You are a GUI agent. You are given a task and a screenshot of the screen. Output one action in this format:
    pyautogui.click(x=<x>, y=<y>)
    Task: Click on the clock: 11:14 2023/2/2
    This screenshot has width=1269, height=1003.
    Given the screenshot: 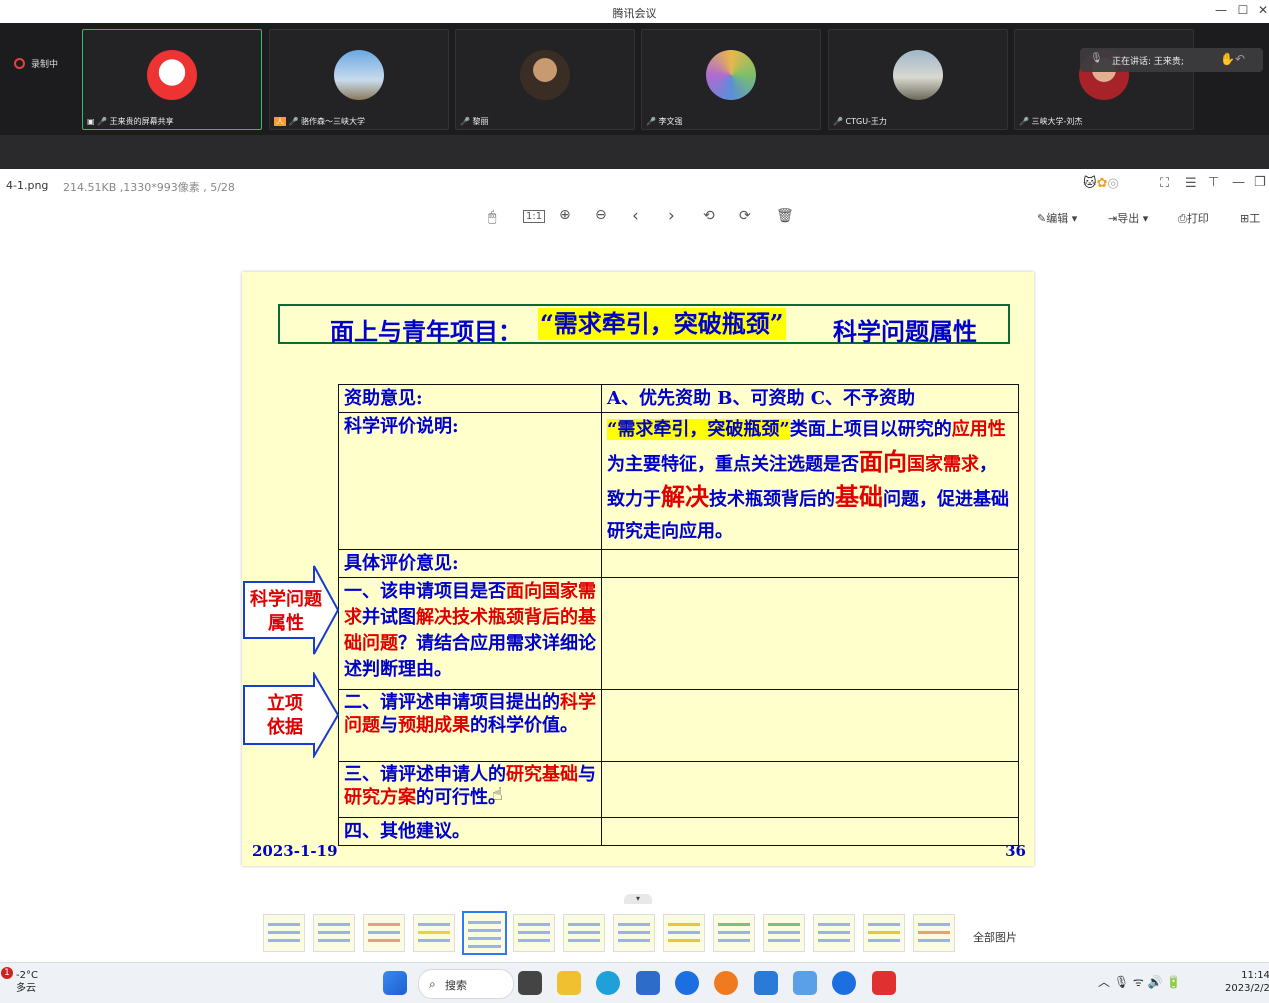 What is the action you would take?
    pyautogui.click(x=1247, y=982)
    